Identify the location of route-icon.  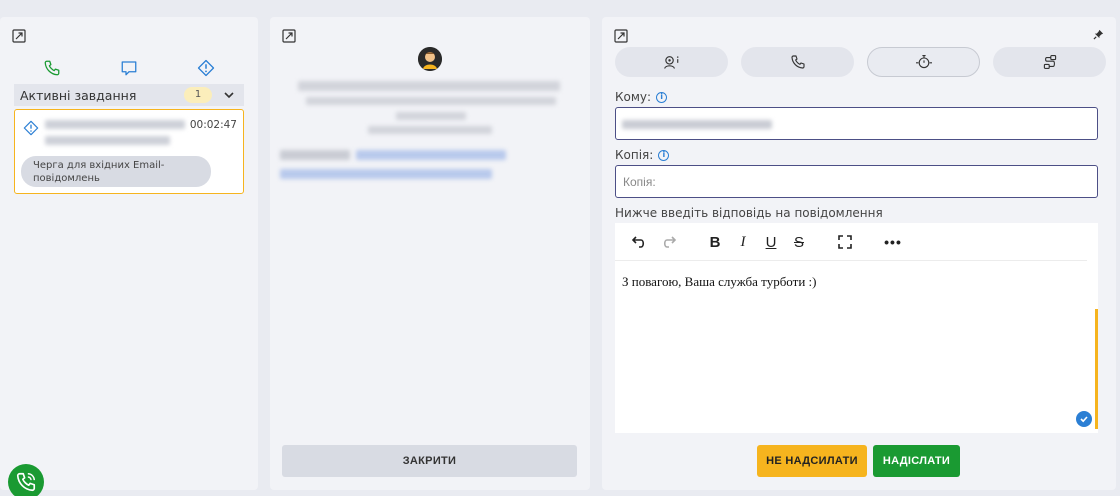
(1049, 62).